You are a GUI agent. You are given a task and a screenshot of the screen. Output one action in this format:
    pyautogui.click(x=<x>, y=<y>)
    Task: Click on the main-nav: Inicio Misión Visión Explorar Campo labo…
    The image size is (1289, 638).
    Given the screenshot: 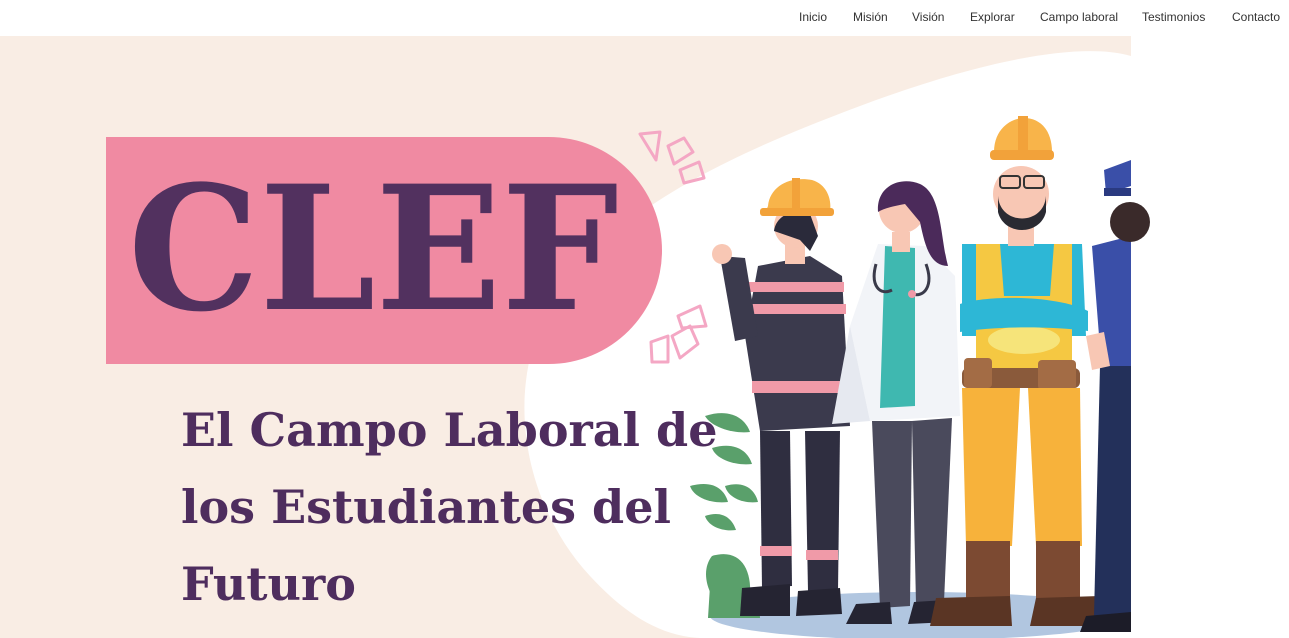 What is the action you would take?
    pyautogui.click(x=644, y=18)
    